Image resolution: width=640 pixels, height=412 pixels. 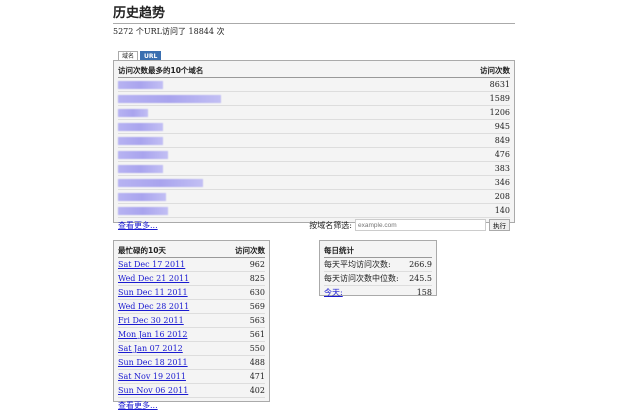 I want to click on domain-count: 1206, so click(x=499, y=112).